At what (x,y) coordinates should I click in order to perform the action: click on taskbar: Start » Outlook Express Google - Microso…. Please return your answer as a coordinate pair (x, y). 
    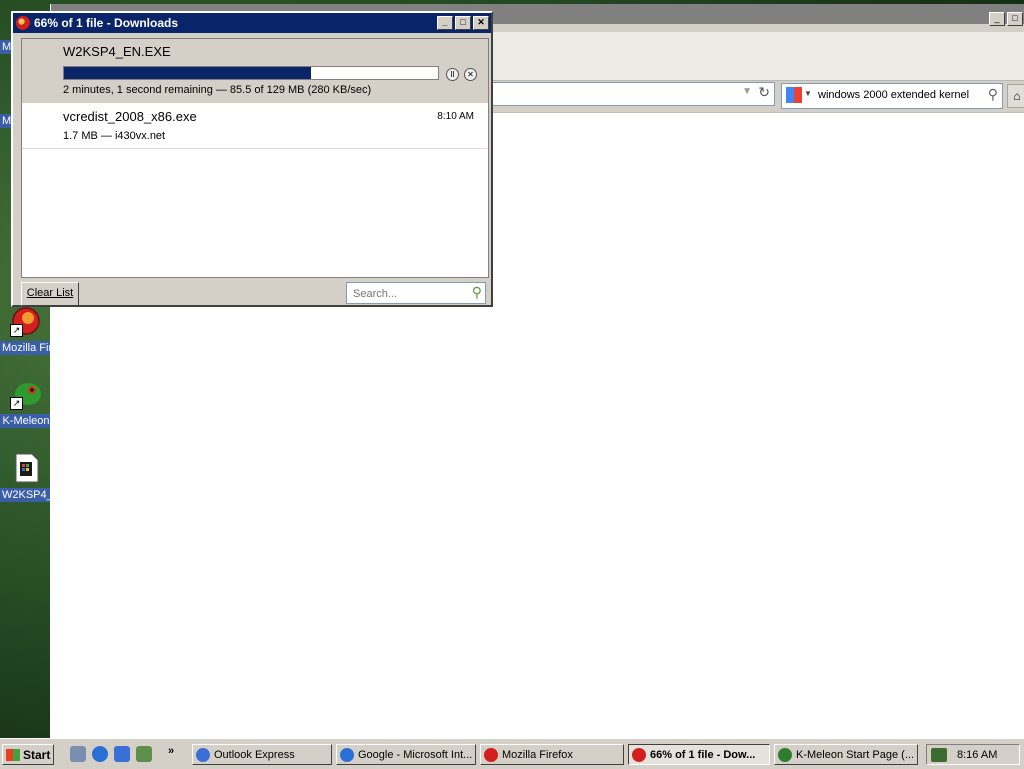
    Looking at the image, I should click on (512, 753).